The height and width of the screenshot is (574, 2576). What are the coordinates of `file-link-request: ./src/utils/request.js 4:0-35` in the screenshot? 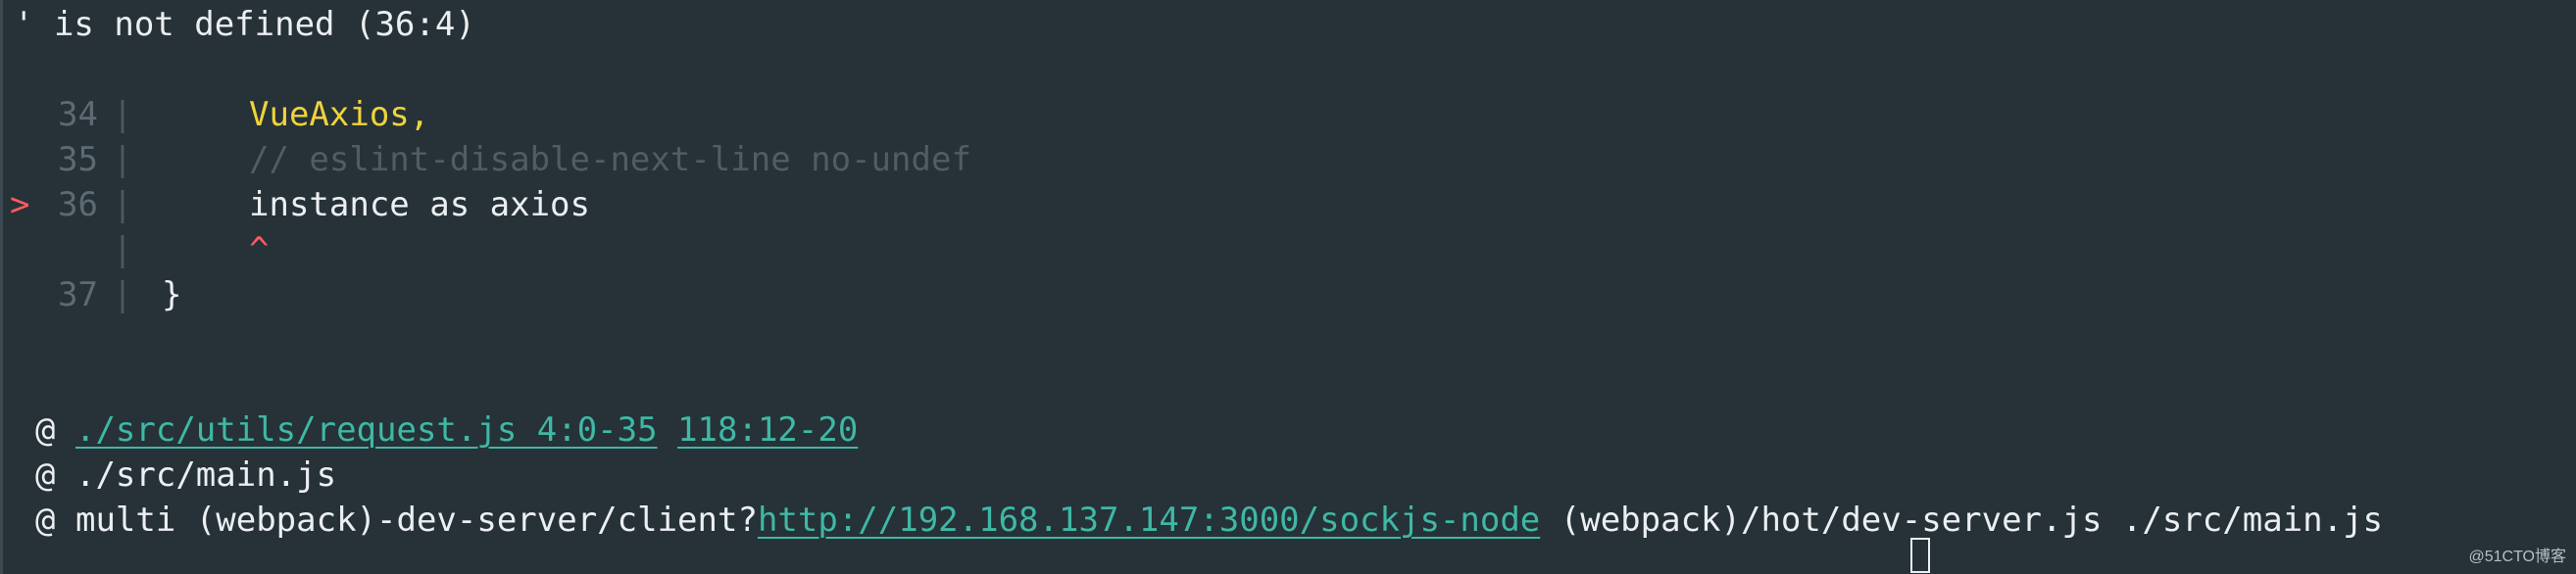 It's located at (366, 430).